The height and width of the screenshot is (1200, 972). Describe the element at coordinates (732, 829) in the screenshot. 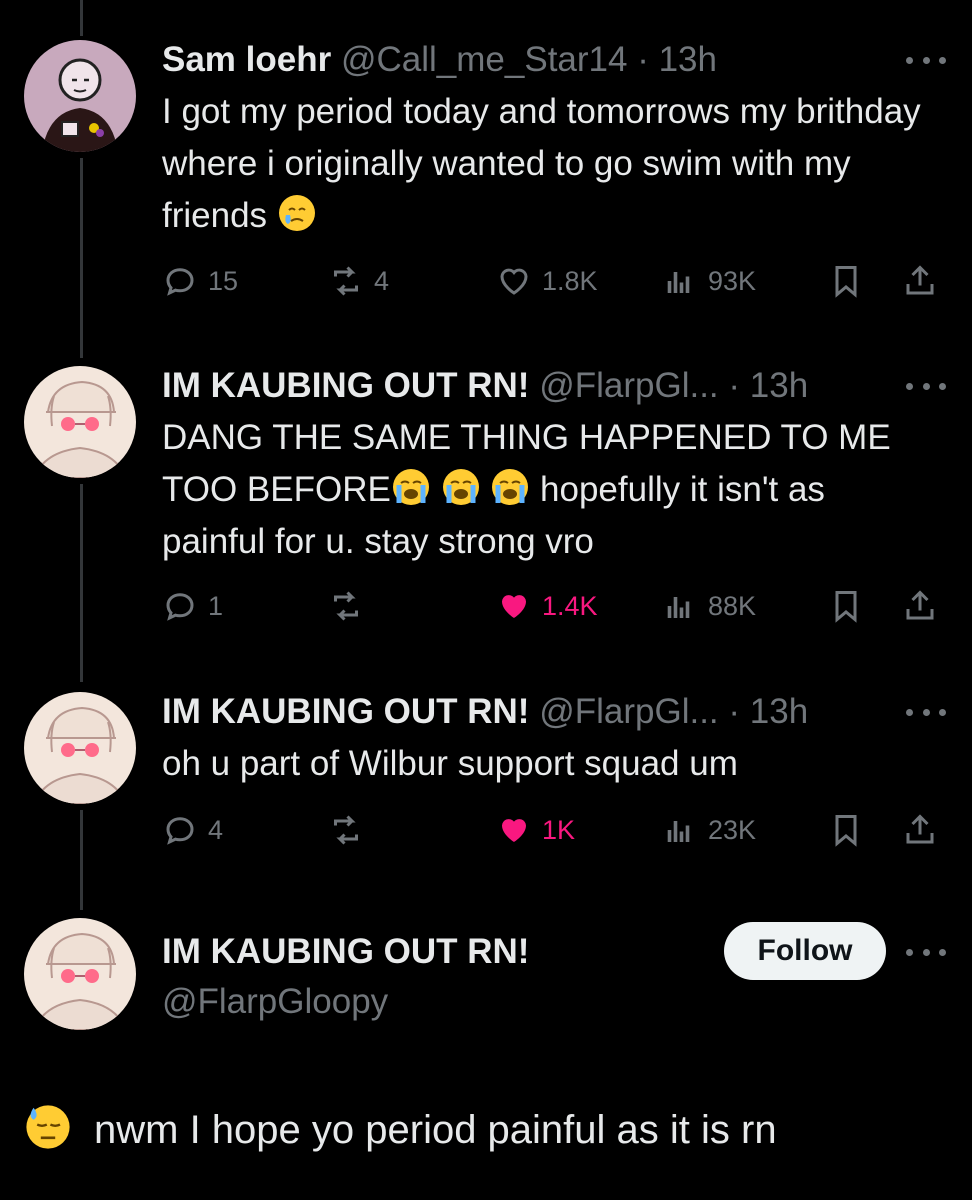

I see `views-count: 23K` at that location.